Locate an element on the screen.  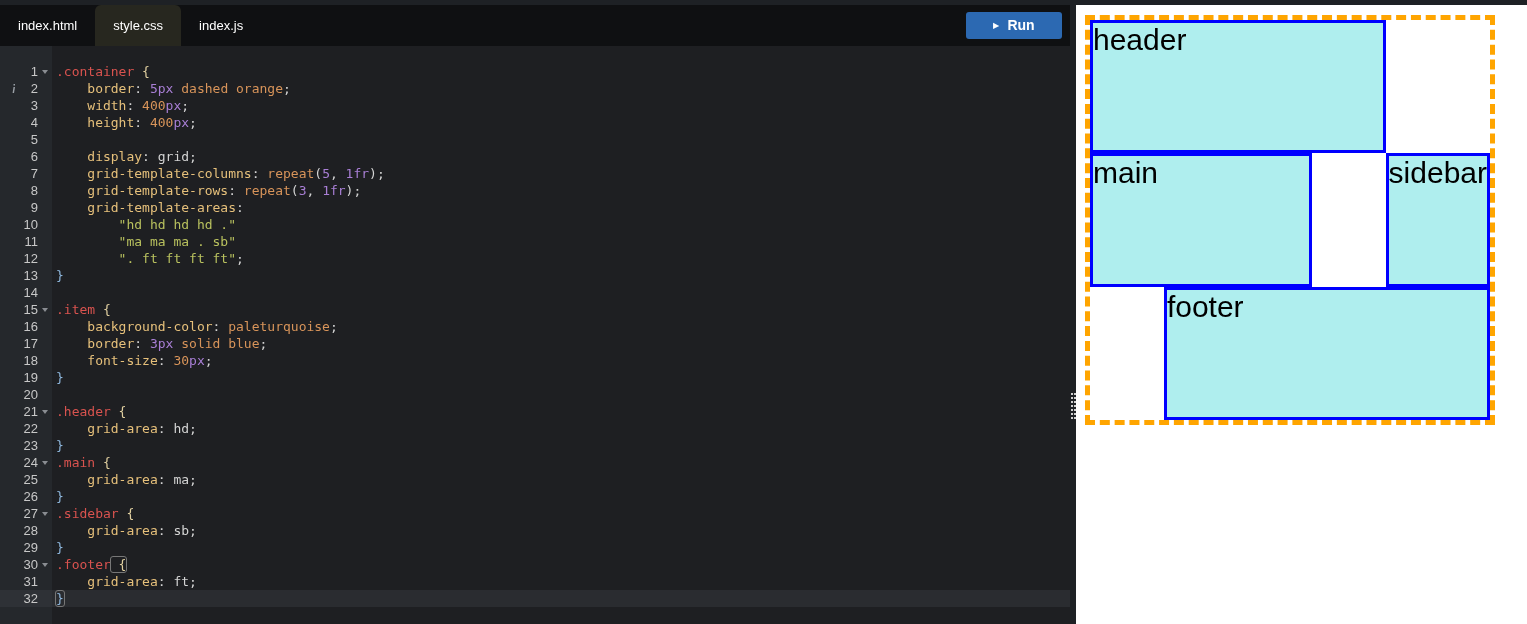
code-line: height: 400px; is located at coordinates (141, 122).